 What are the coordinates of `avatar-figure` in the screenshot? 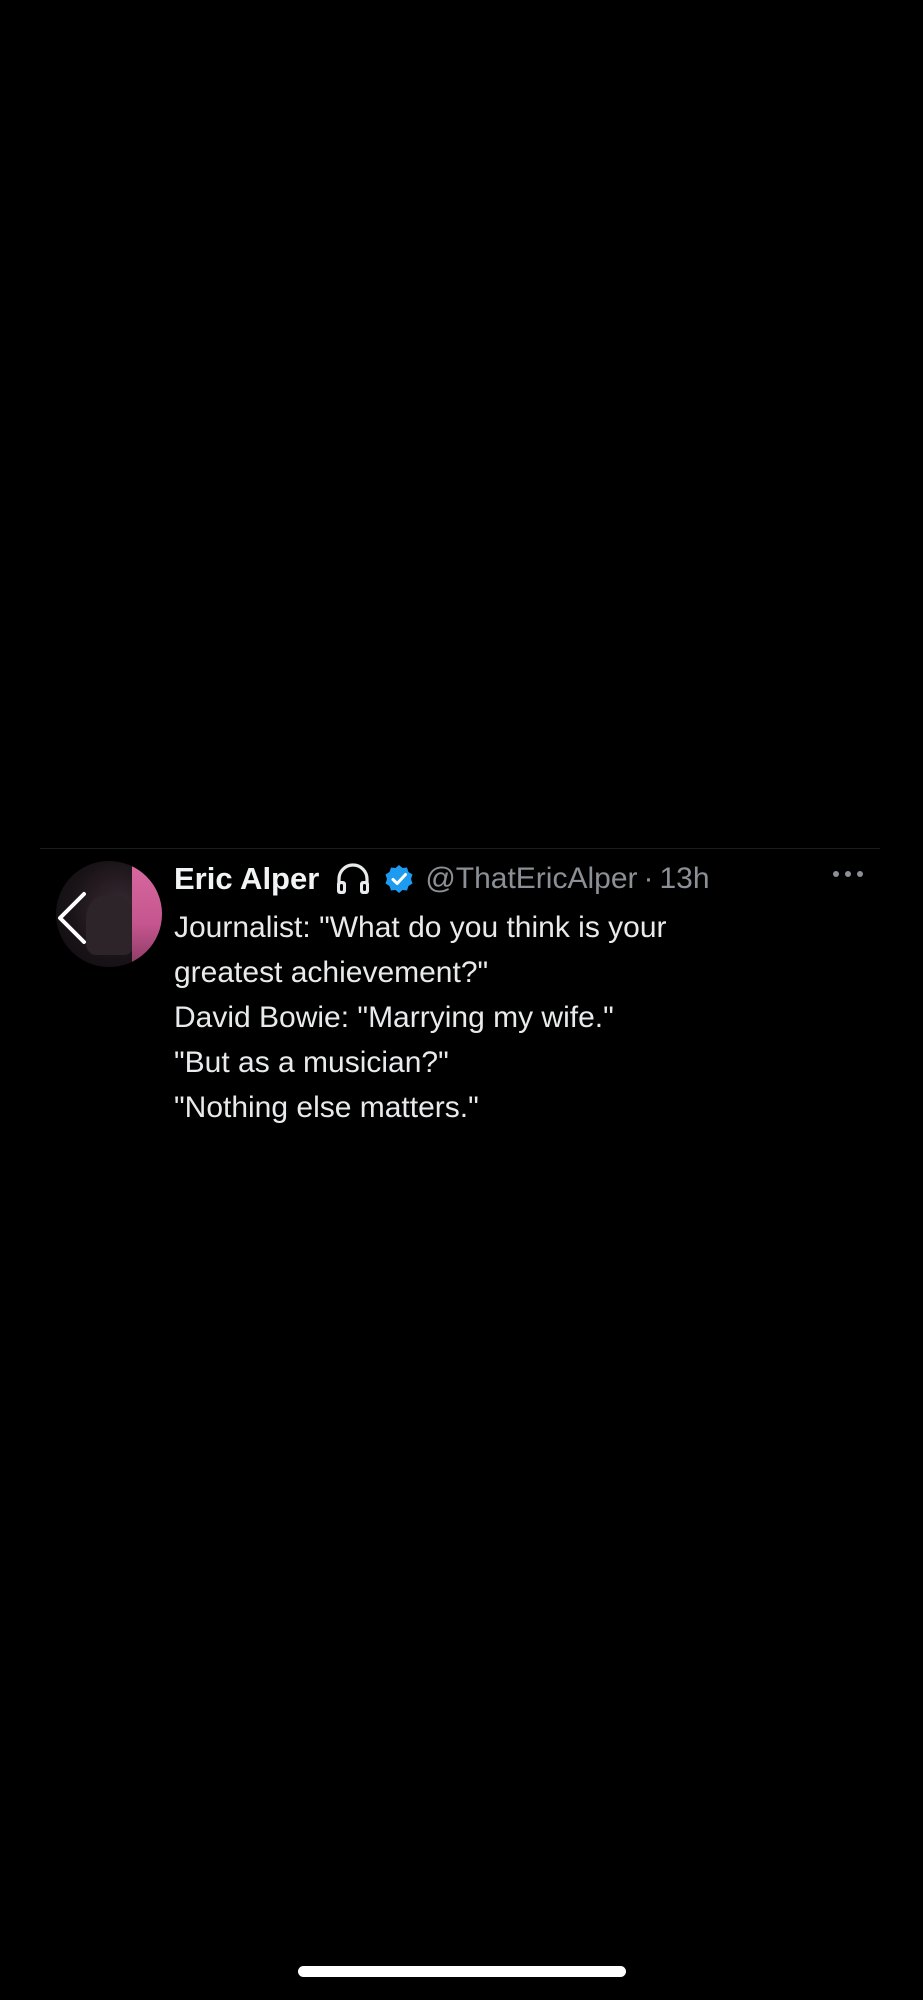 It's located at (110, 925).